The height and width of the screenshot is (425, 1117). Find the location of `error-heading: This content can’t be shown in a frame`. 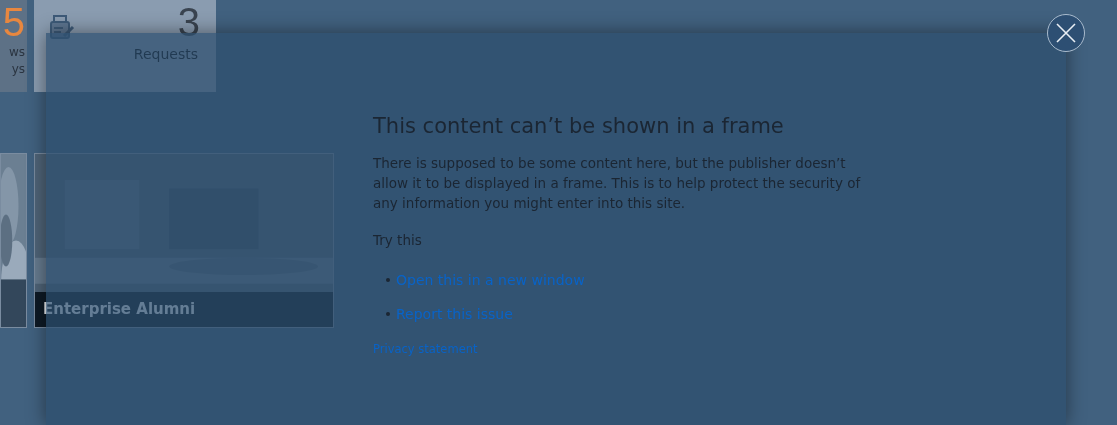

error-heading: This content can’t be shown in a frame is located at coordinates (579, 126).